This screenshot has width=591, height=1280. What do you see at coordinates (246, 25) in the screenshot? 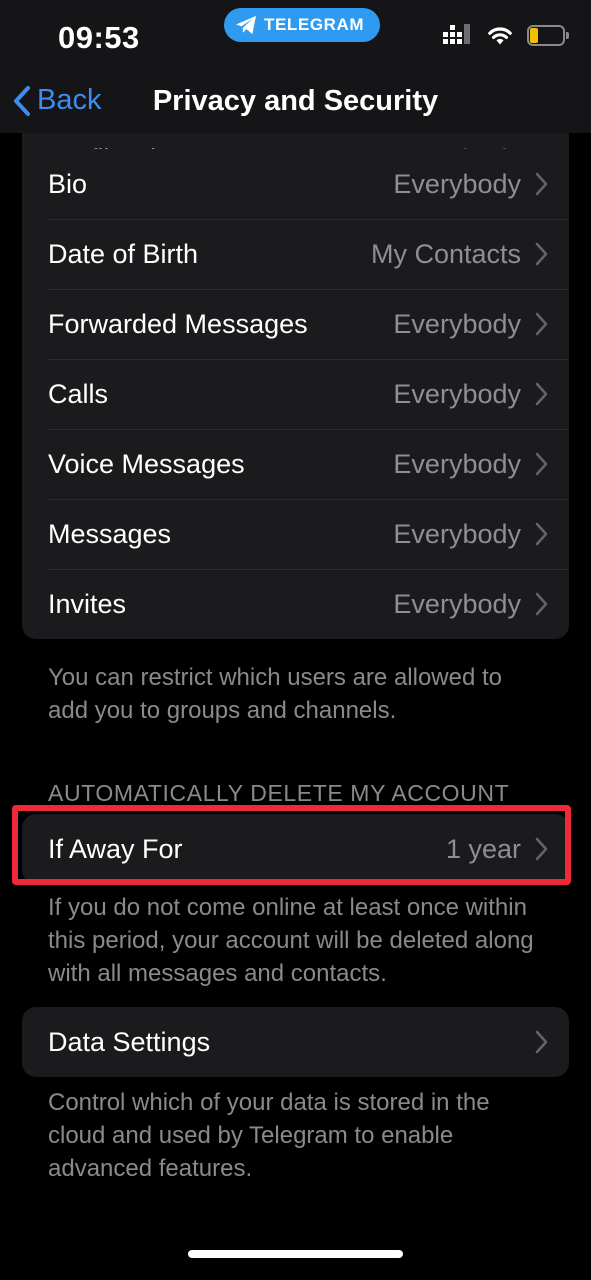
I see `telegram-plane-icon` at bounding box center [246, 25].